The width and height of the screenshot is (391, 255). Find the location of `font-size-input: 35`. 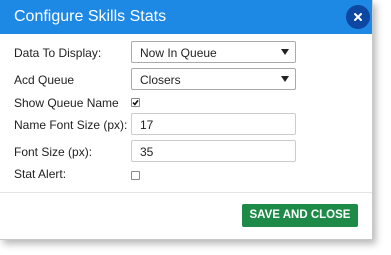

font-size-input: 35 is located at coordinates (213, 151).